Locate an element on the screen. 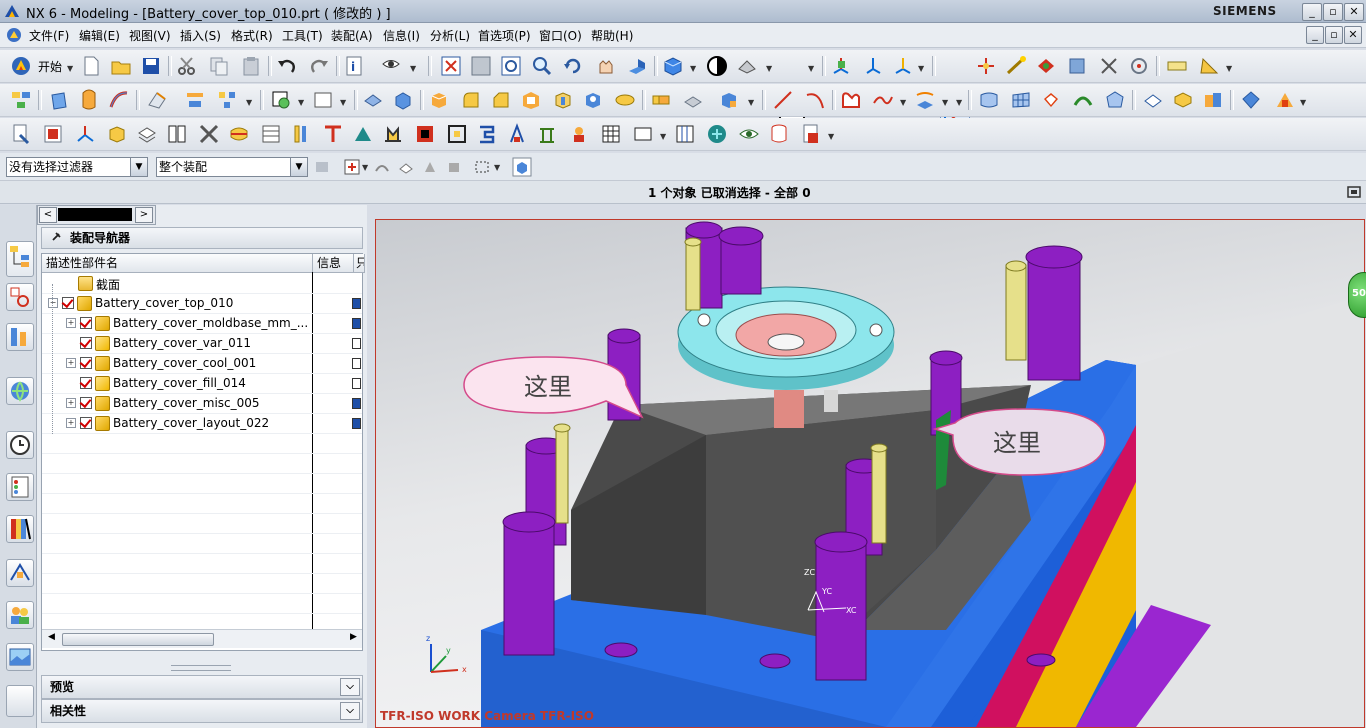  column-header-name: 描述性部件名 is located at coordinates (177, 263).